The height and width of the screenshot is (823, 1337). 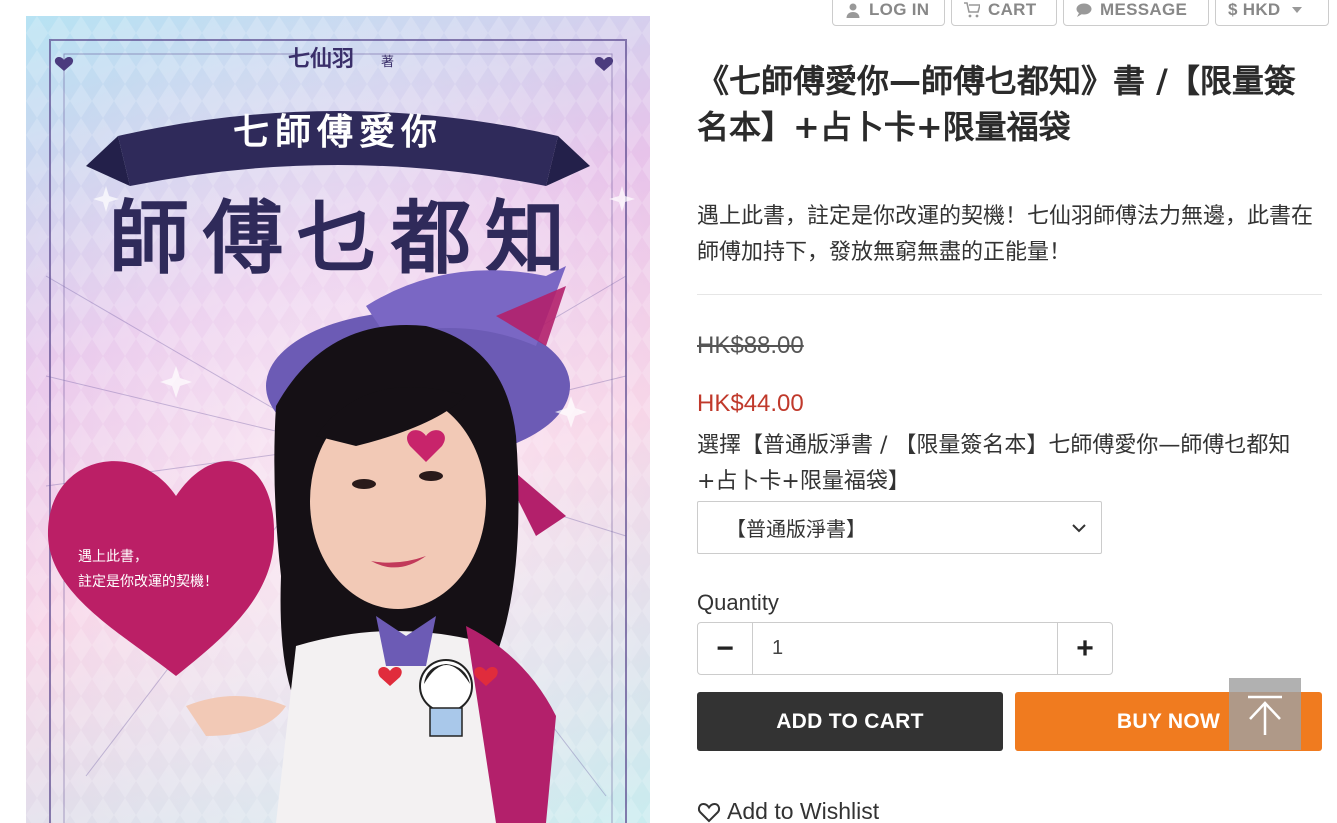 I want to click on cover-author-suffix: 著, so click(x=387, y=62).